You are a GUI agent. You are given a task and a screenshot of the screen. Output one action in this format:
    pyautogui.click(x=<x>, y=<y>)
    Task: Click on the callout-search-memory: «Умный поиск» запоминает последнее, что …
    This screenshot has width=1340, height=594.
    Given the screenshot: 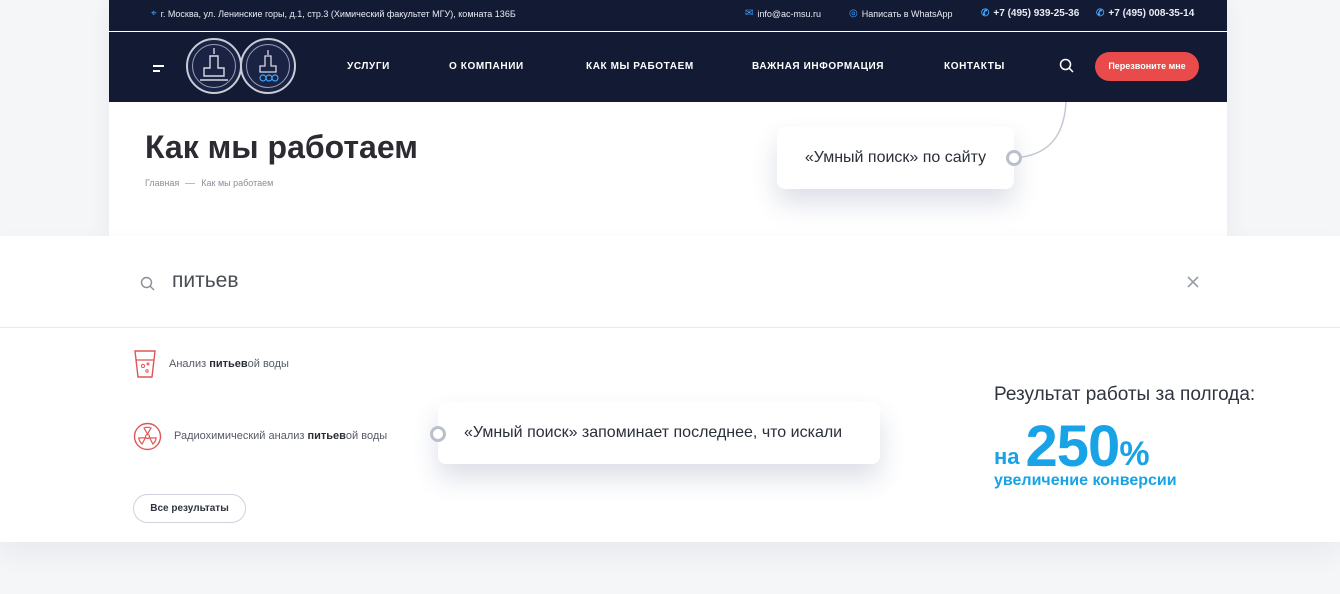 What is the action you would take?
    pyautogui.click(x=659, y=433)
    